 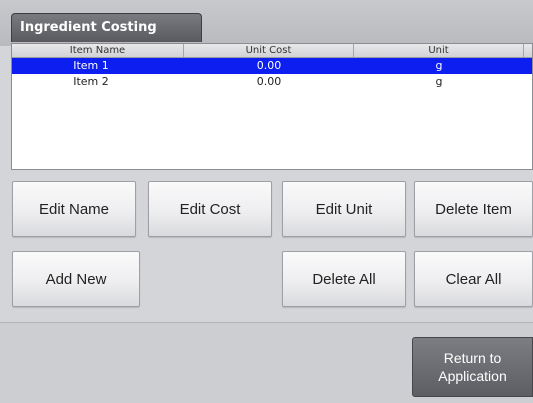 I want to click on column-header-unit-cost: Unit Cost, so click(x=269, y=50).